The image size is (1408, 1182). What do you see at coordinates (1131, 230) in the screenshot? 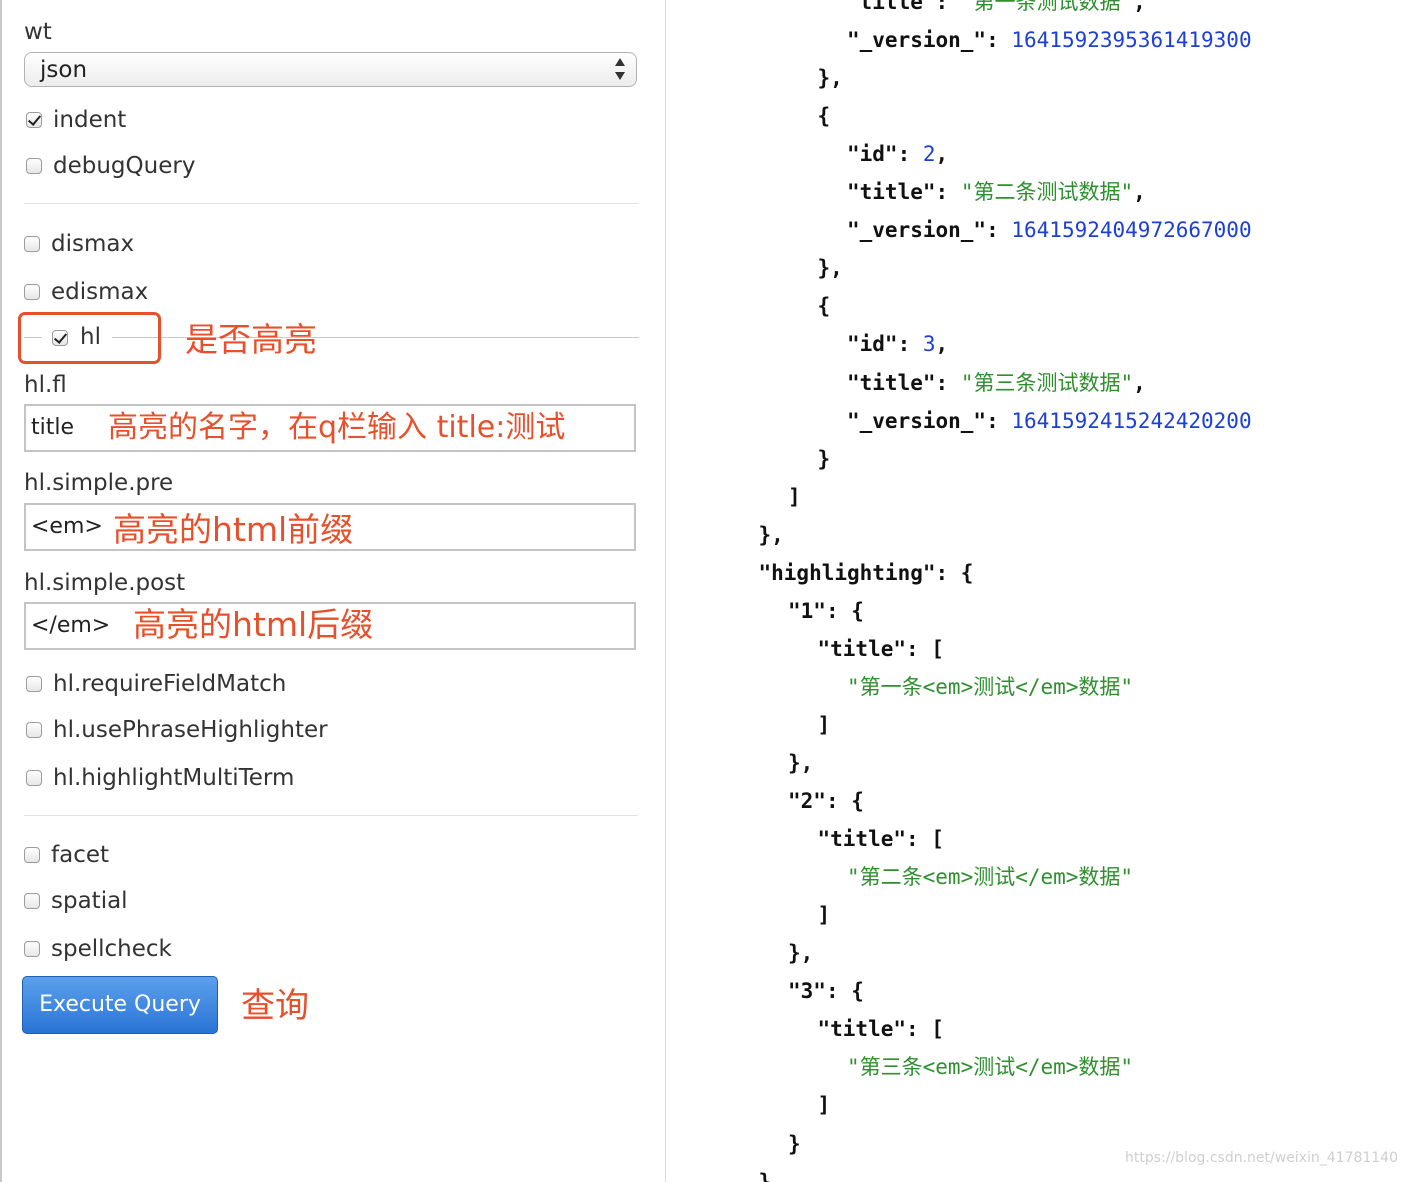
I see `json-number: 1641592404972667000` at bounding box center [1131, 230].